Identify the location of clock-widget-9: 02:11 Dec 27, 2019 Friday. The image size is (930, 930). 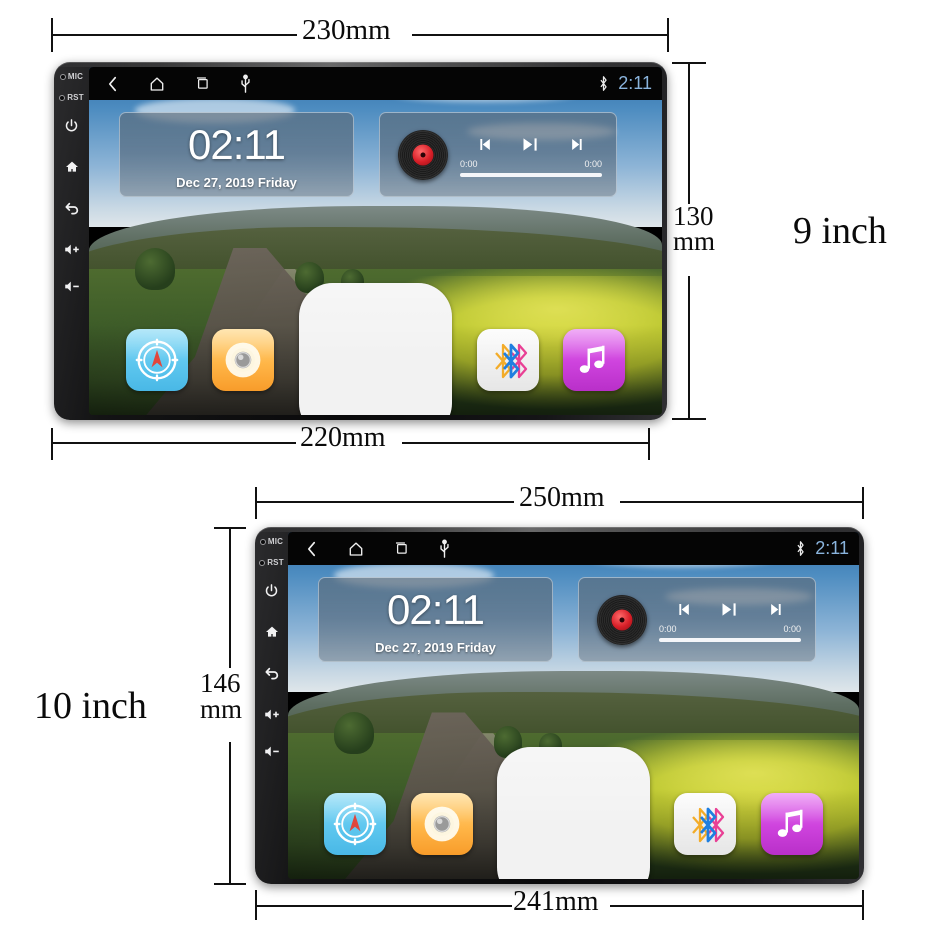
(236, 154).